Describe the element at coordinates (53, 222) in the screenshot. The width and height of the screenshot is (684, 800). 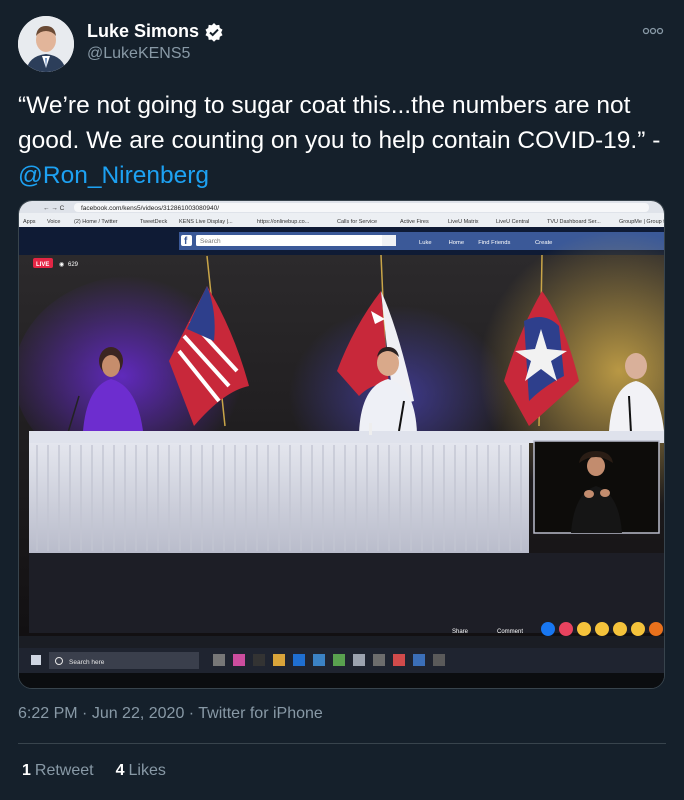
I see `bookmark-item: Voice` at that location.